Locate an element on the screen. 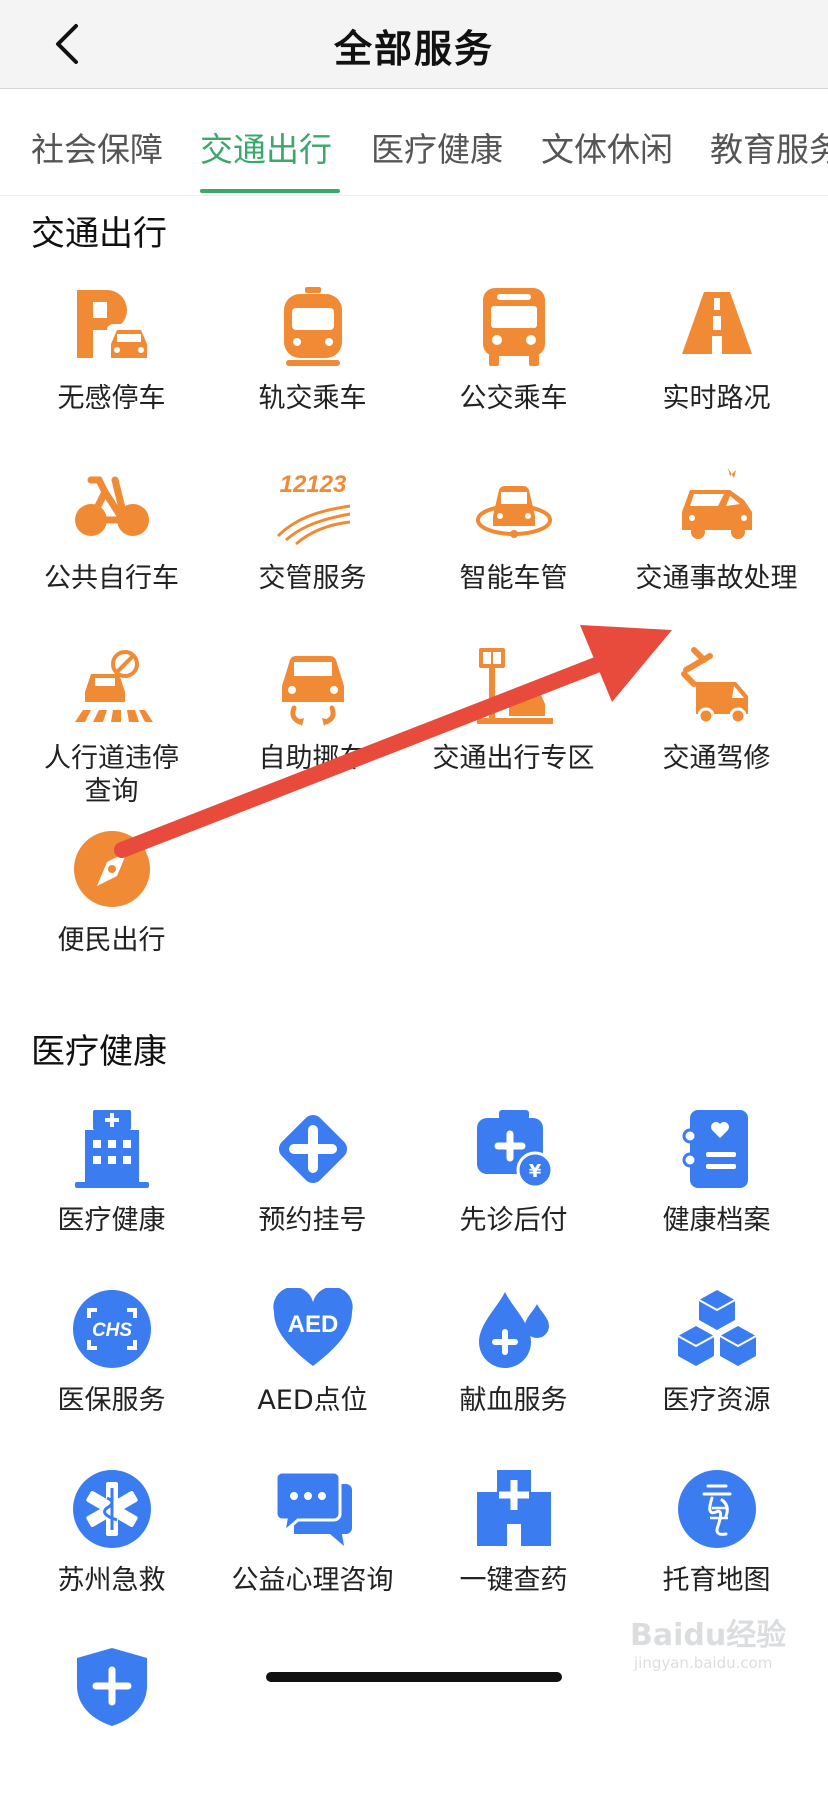 The height and width of the screenshot is (1816, 828). page-title: 全部服务 is located at coordinates (413, 49).